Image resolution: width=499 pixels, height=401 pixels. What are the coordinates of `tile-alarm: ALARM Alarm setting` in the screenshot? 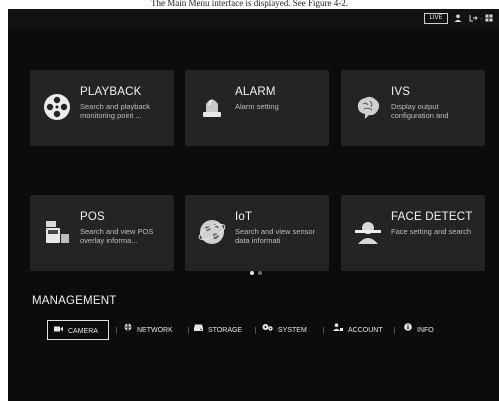 It's located at (257, 108).